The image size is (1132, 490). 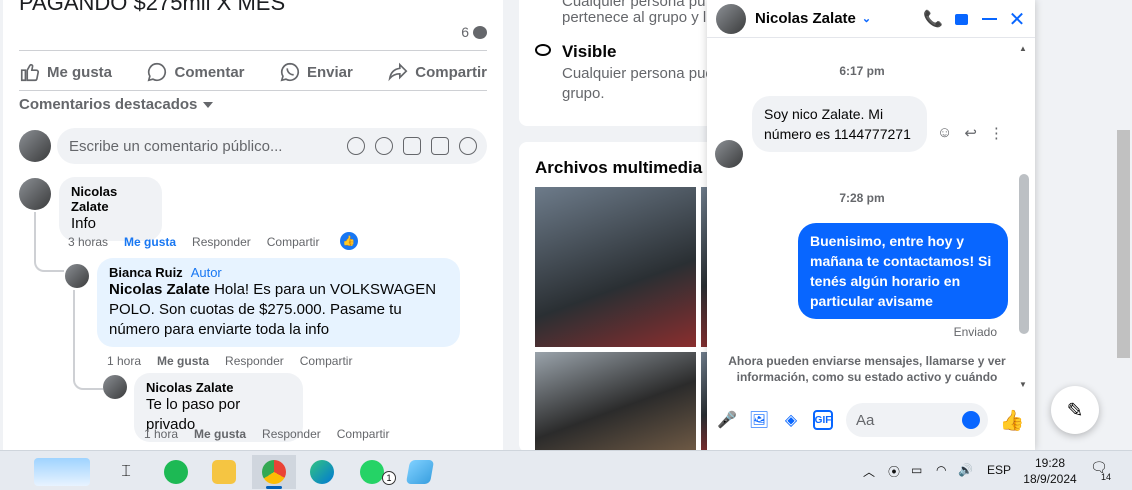 I want to click on gif-icon, so click(x=440, y=146).